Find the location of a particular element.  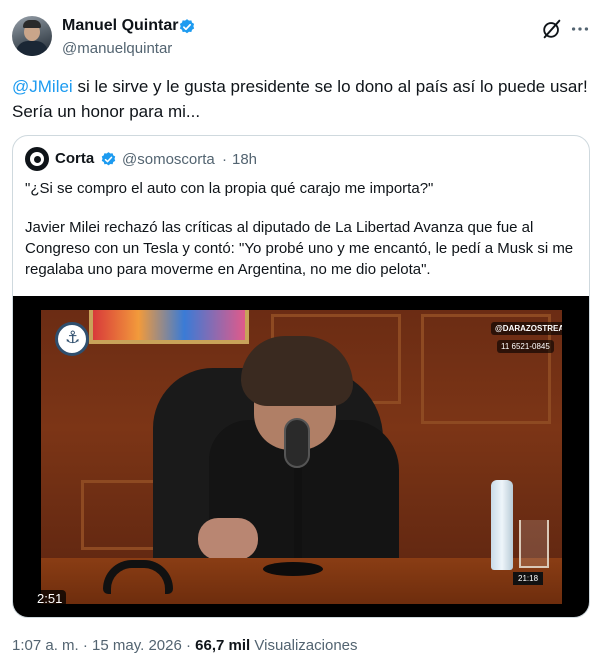

author-handle: @manuelquintar is located at coordinates (117, 48).